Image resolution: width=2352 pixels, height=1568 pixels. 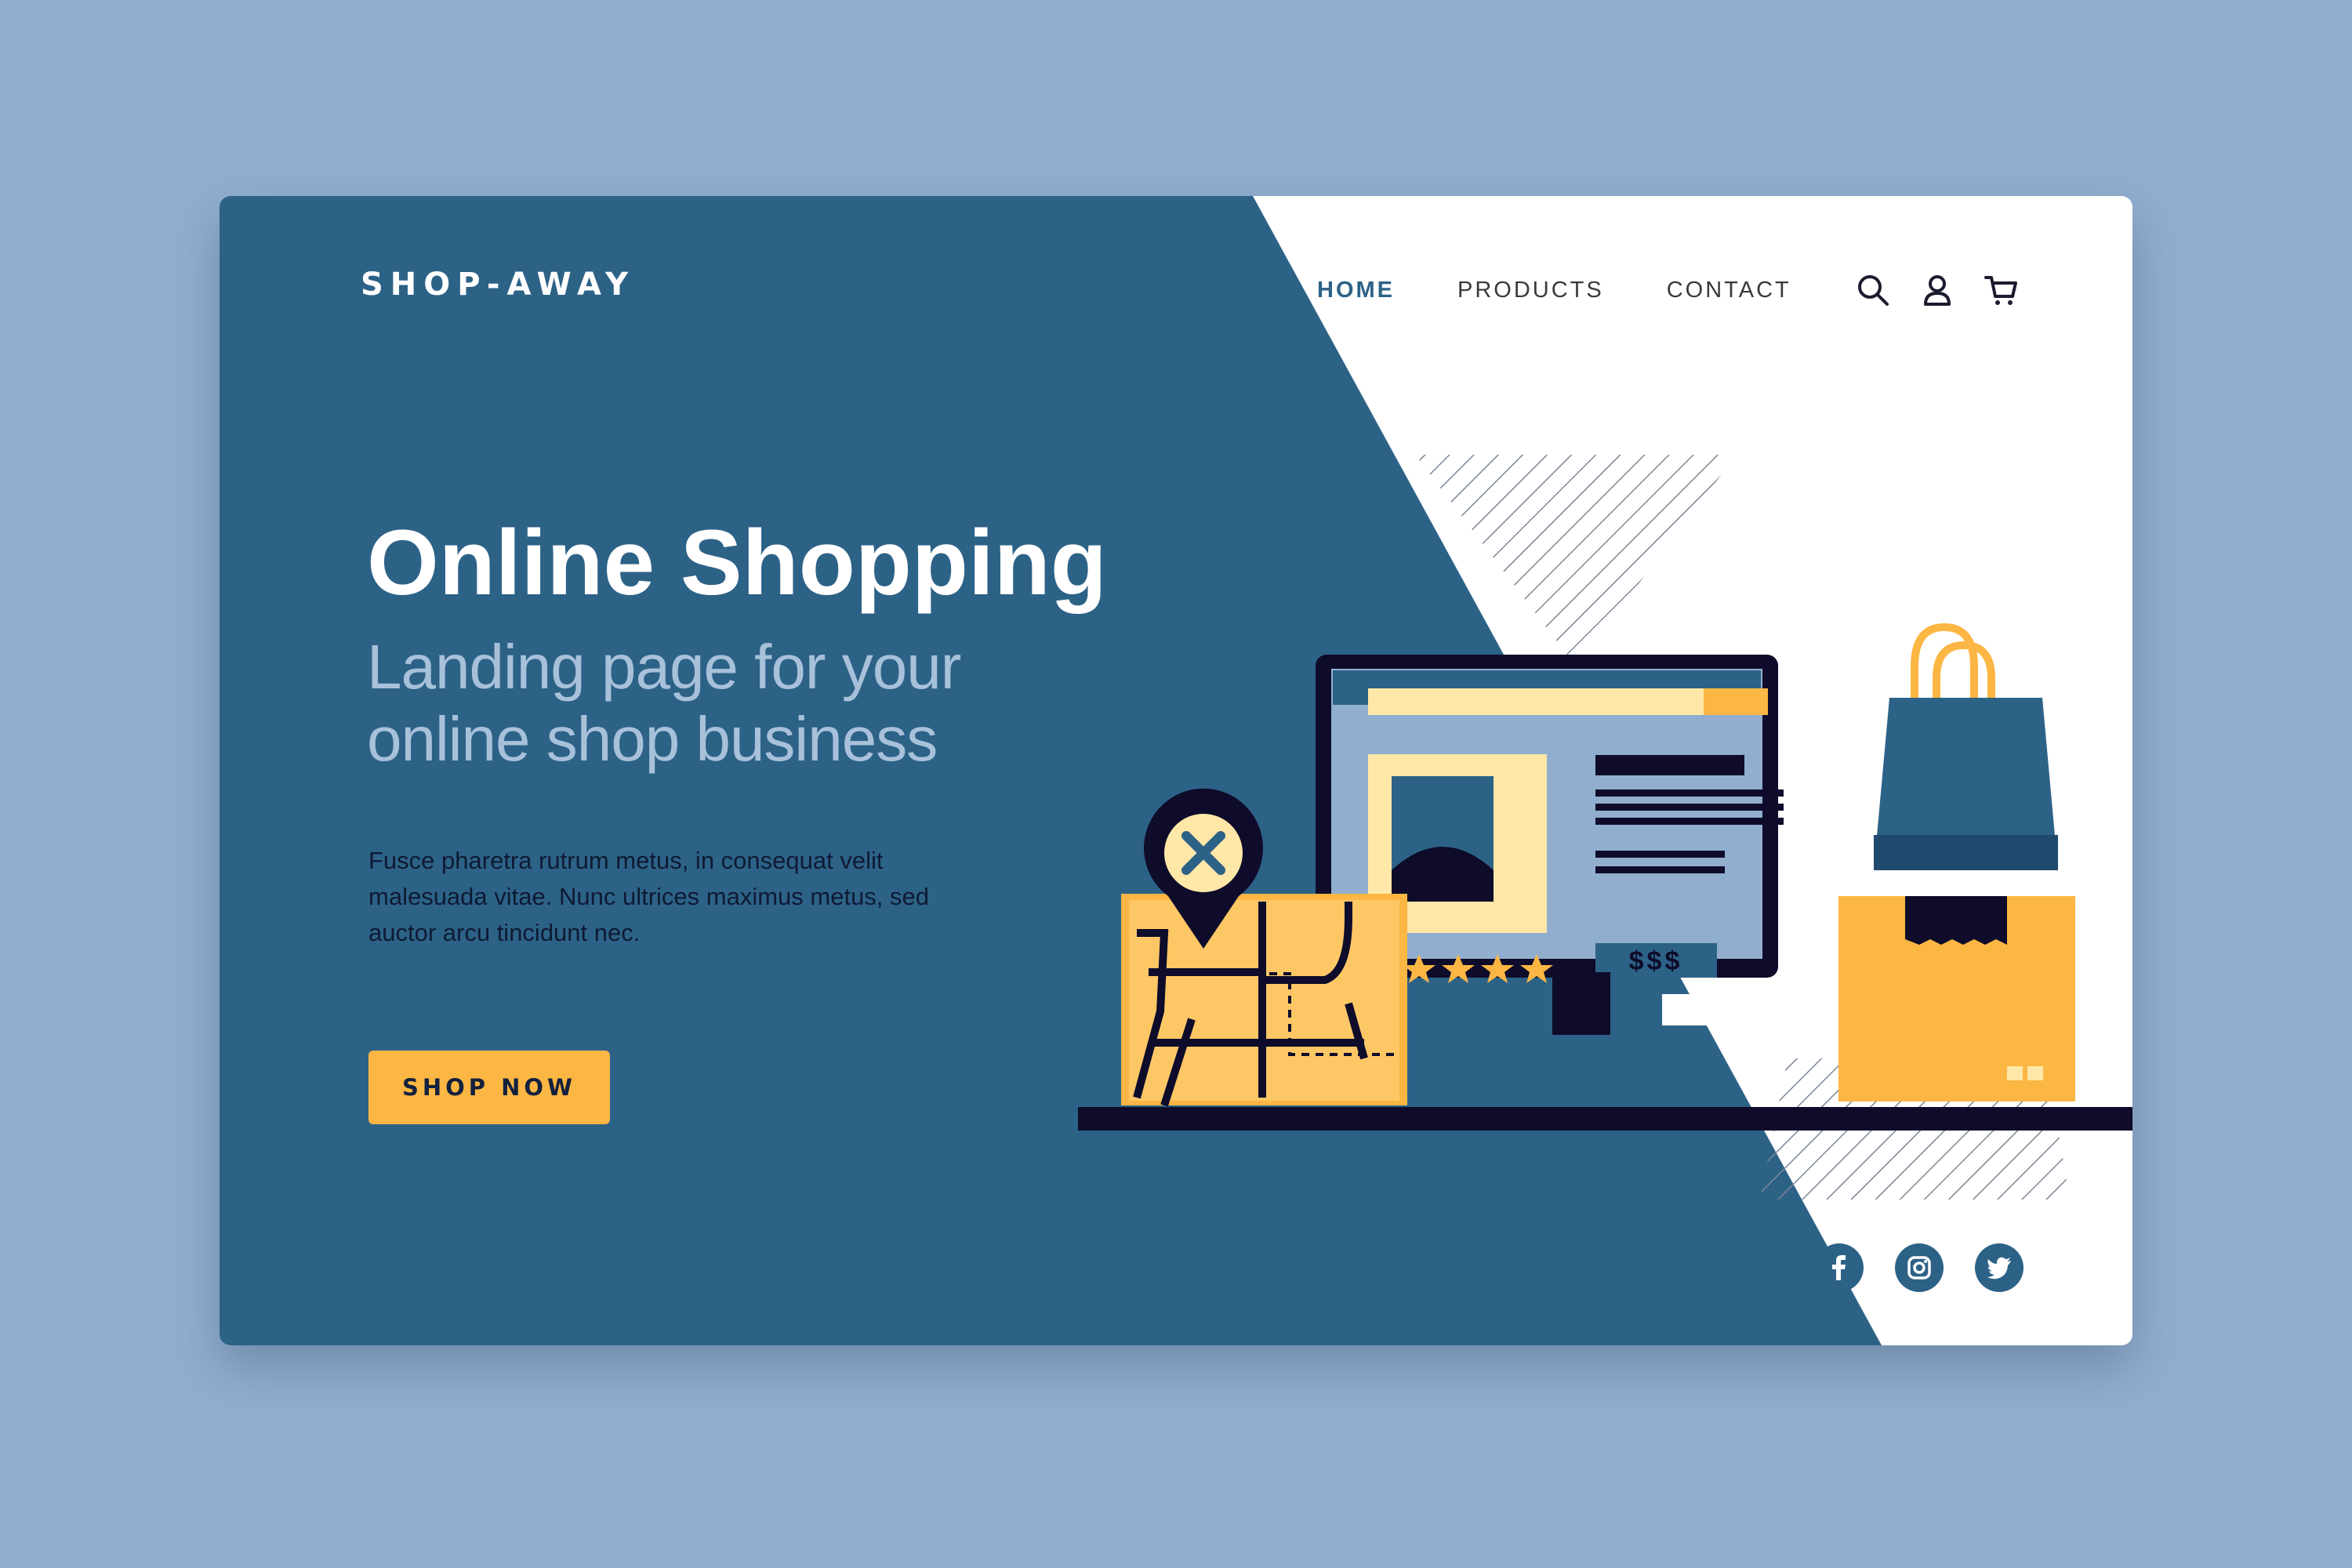 I want to click on facebook-icon, so click(x=1840, y=1267).